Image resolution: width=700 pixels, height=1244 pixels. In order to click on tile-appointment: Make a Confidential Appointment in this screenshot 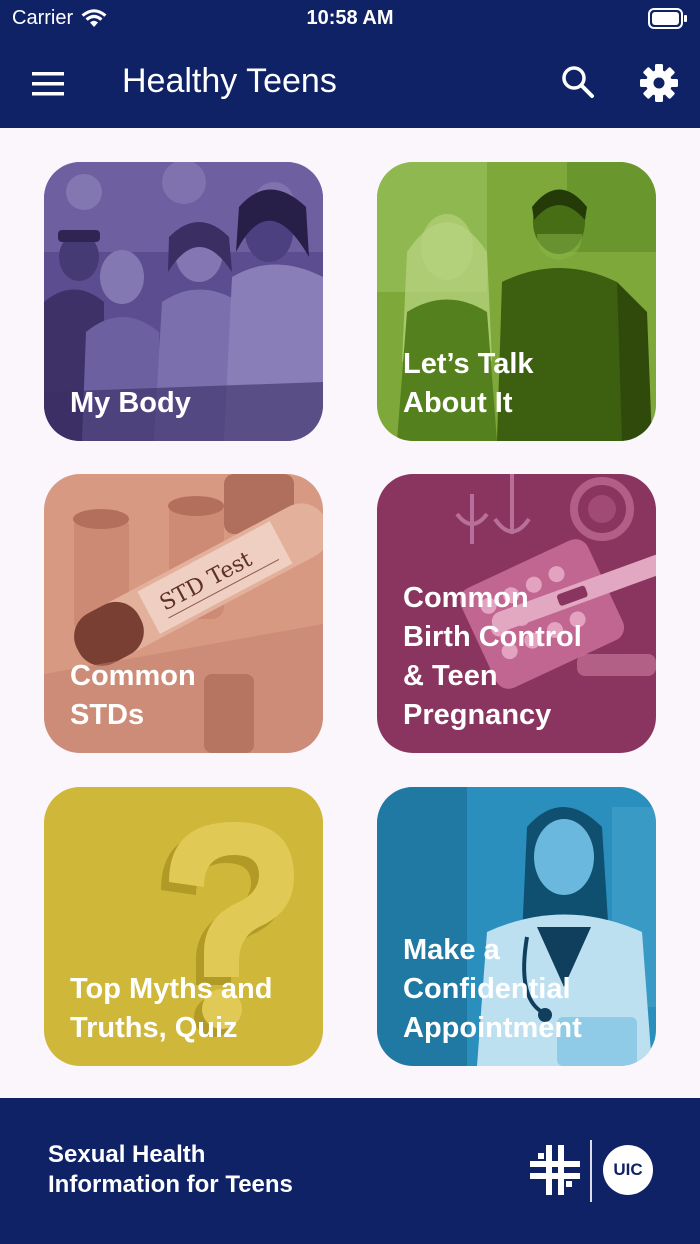, I will do `click(516, 926)`.